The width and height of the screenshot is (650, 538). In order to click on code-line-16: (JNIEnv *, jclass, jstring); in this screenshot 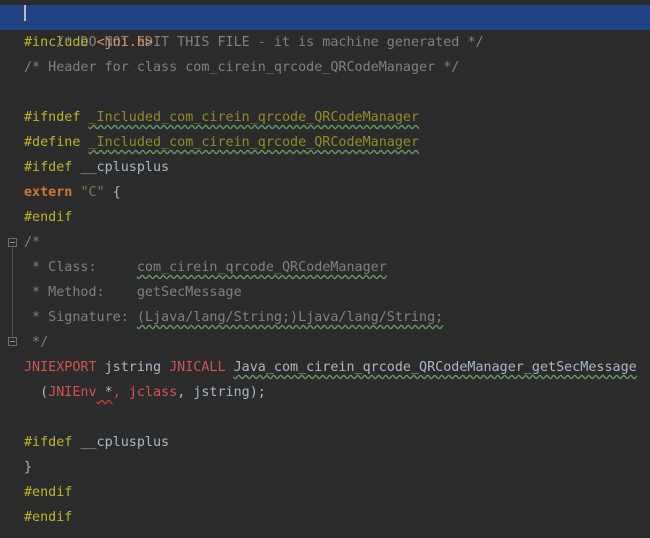, I will do `click(145, 392)`.